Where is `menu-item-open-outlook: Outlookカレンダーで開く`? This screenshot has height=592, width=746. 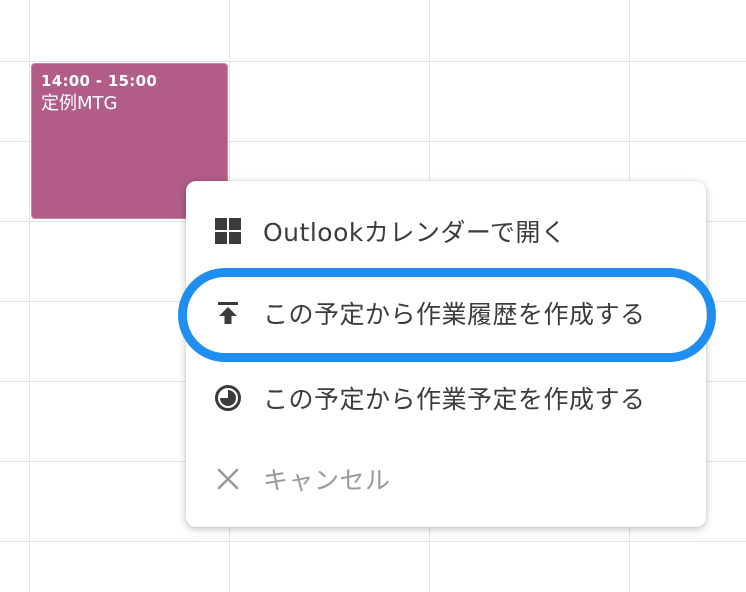
menu-item-open-outlook: Outlookカレンダーで開く is located at coordinates (446, 231).